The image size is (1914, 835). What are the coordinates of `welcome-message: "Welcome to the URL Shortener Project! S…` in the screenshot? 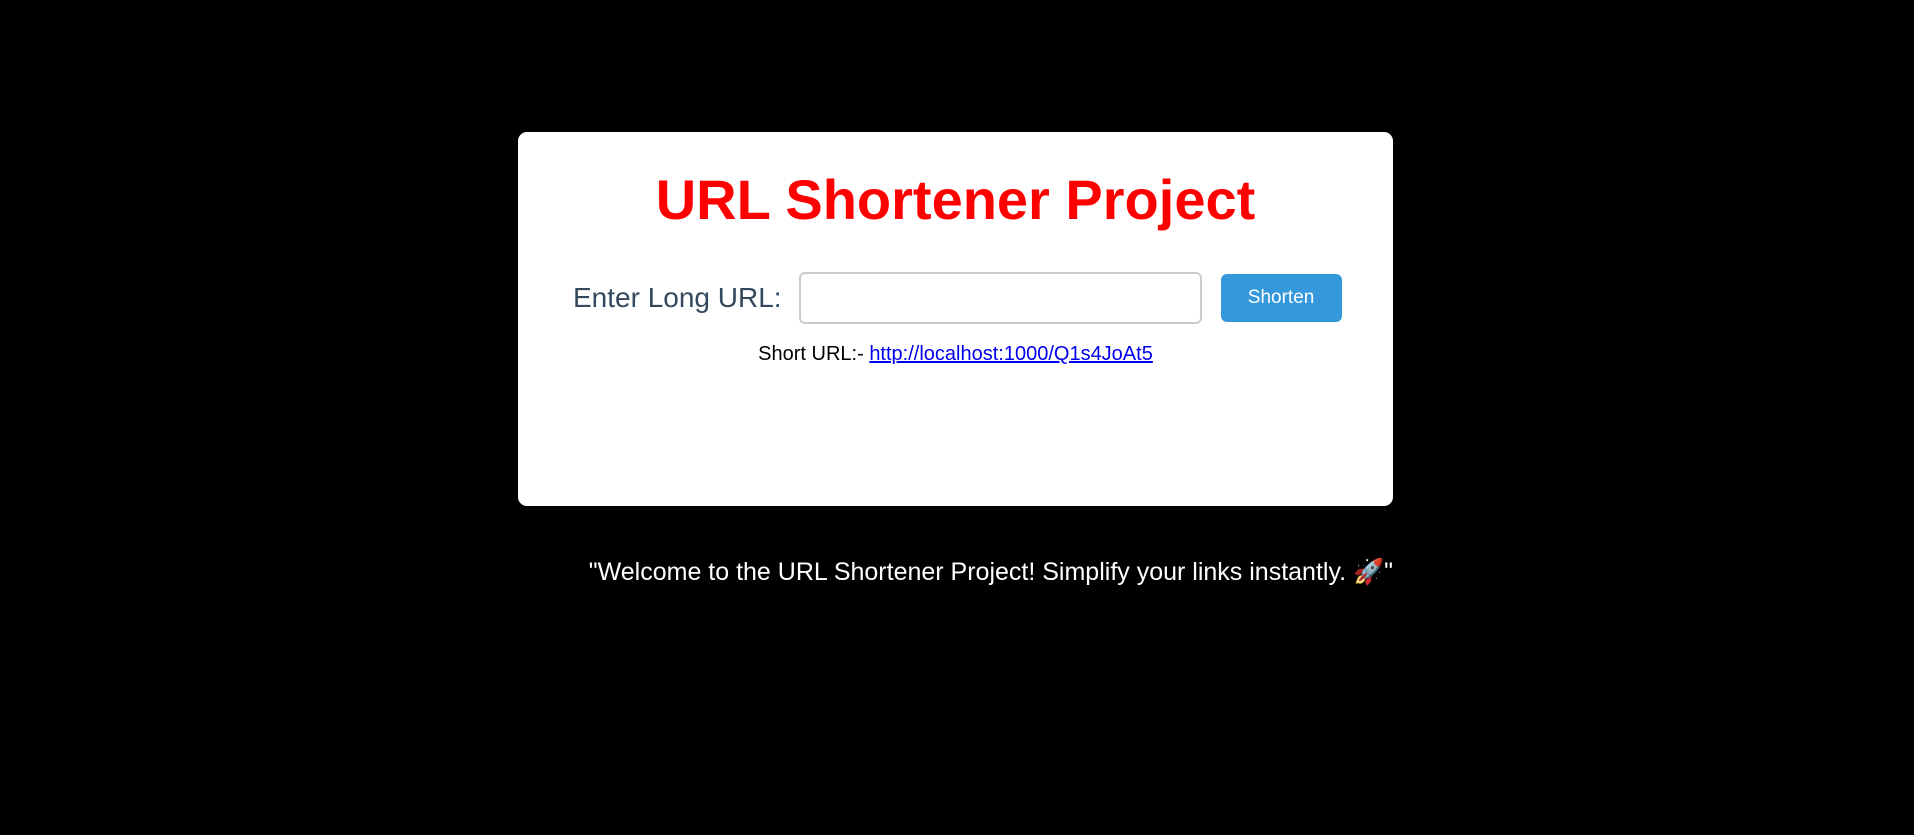 It's located at (990, 572).